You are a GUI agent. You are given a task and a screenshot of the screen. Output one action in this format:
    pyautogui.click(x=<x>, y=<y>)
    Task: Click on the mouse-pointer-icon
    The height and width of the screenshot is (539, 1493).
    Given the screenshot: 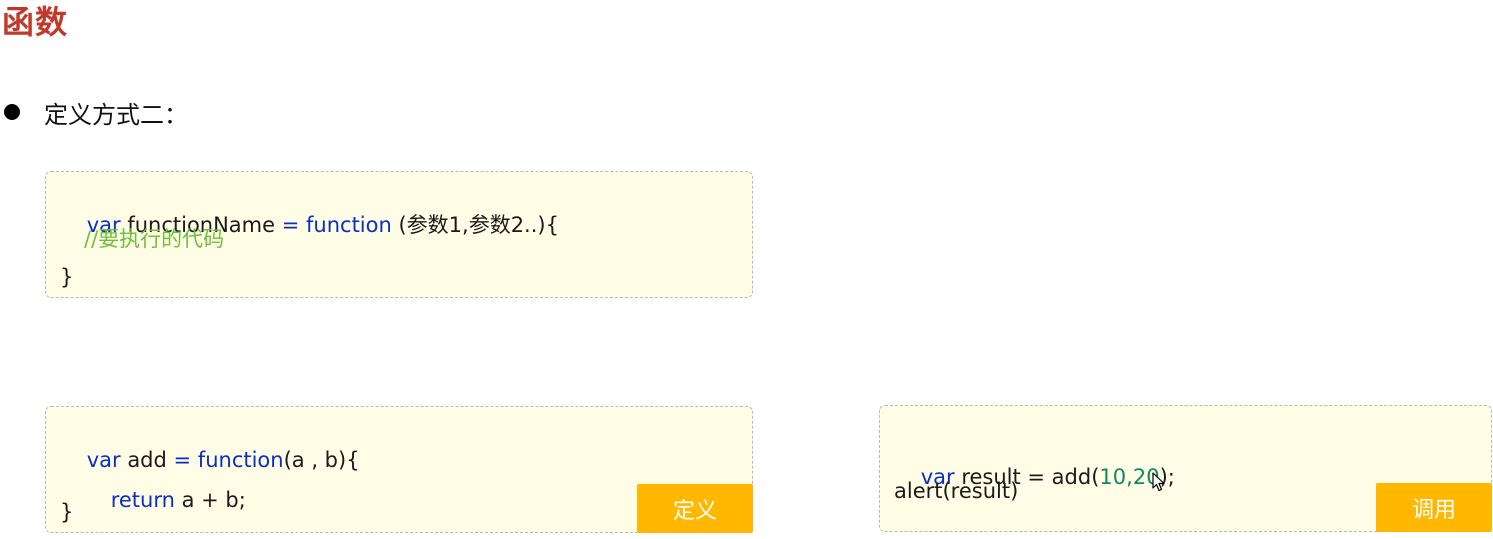 What is the action you would take?
    pyautogui.click(x=1158, y=482)
    